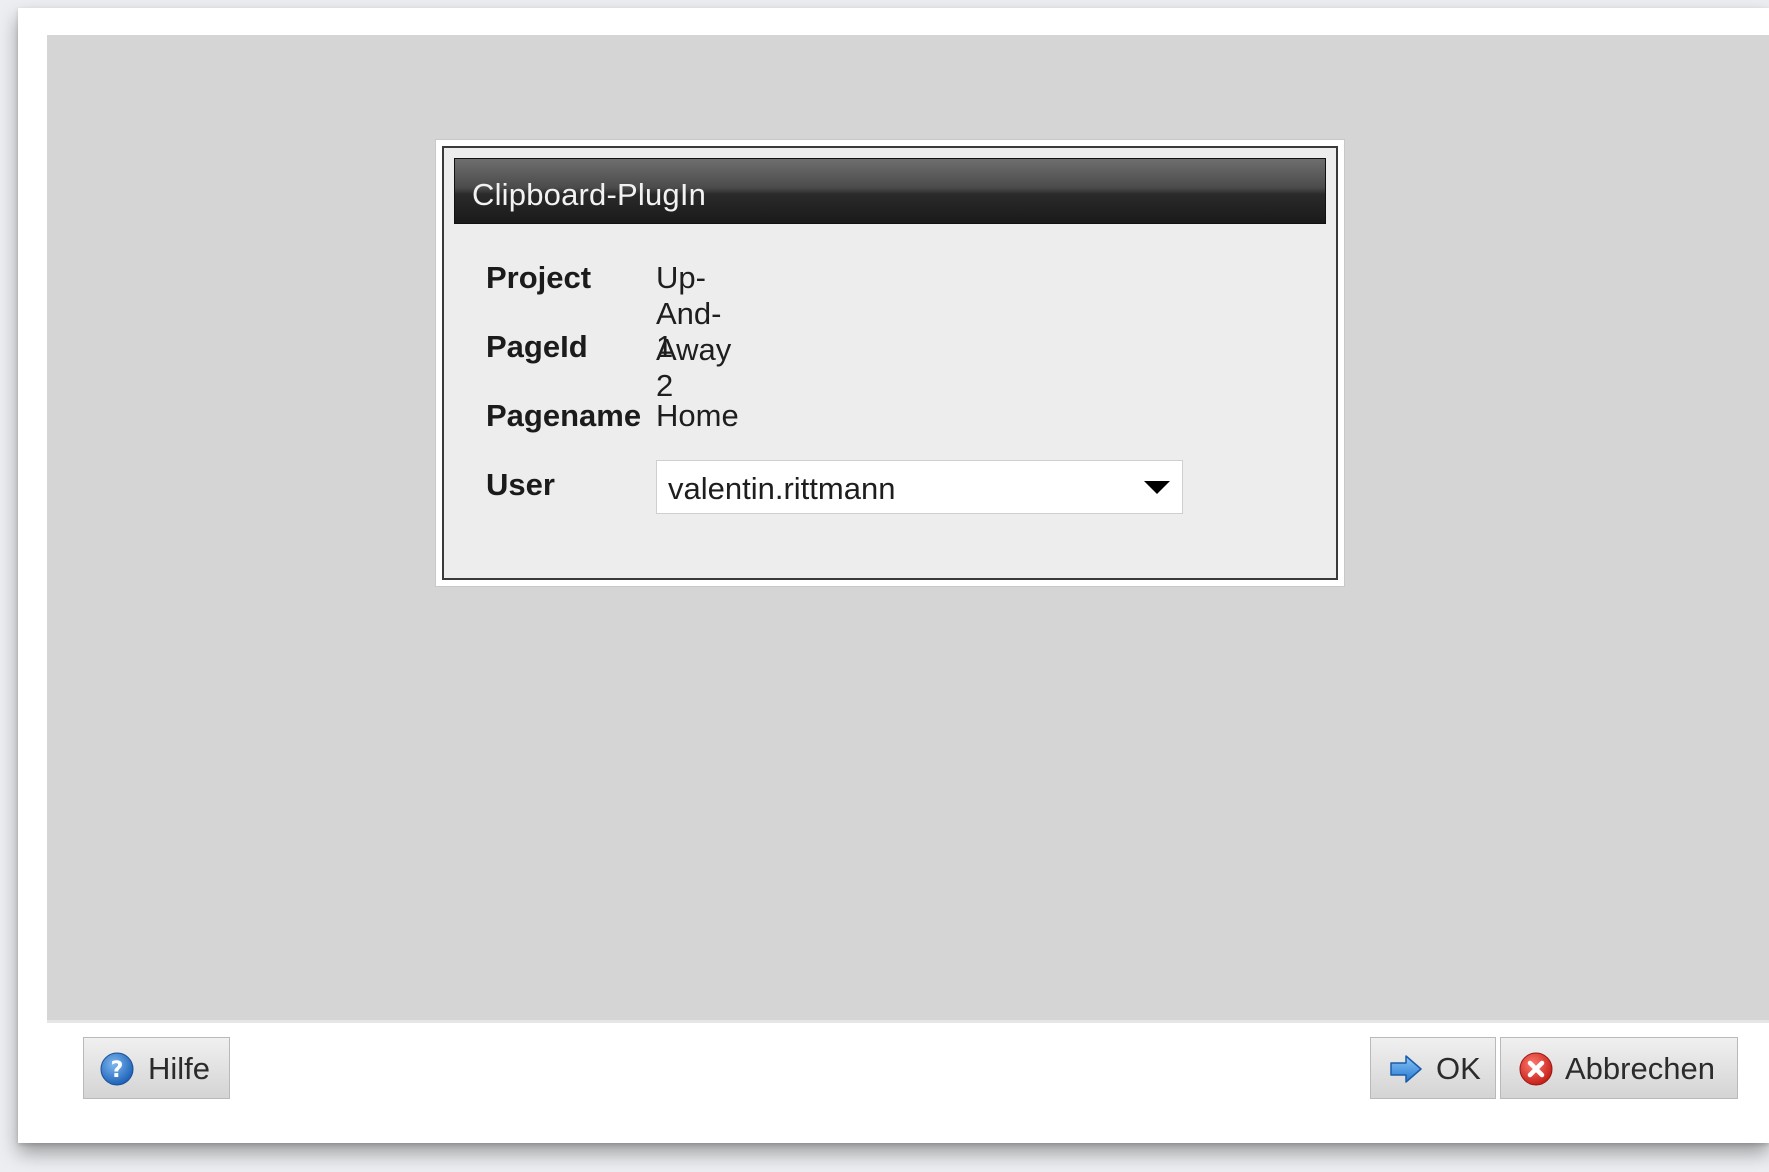 The height and width of the screenshot is (1172, 1769). What do you see at coordinates (1406, 1069) in the screenshot?
I see `arrow-right-icon` at bounding box center [1406, 1069].